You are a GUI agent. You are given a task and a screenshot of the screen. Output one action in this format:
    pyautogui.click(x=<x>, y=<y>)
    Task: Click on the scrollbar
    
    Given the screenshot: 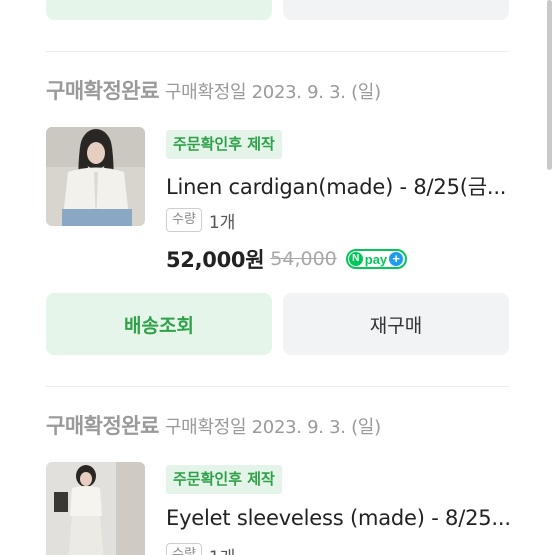 What is the action you would take?
    pyautogui.click(x=549, y=85)
    